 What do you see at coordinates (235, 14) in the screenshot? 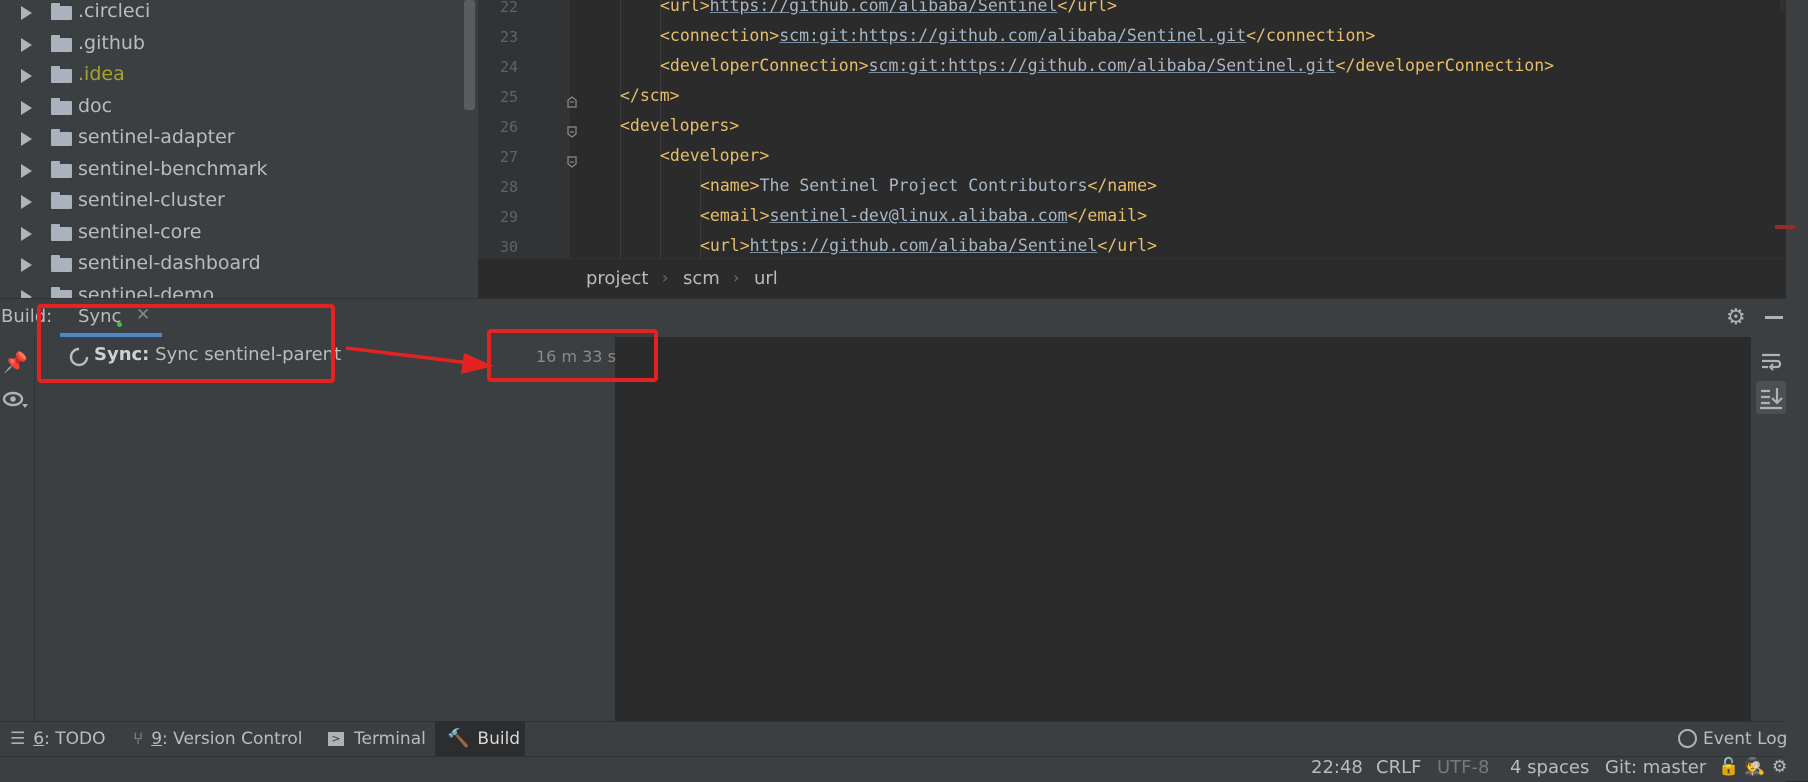
I see `tree-item: .circleci` at bounding box center [235, 14].